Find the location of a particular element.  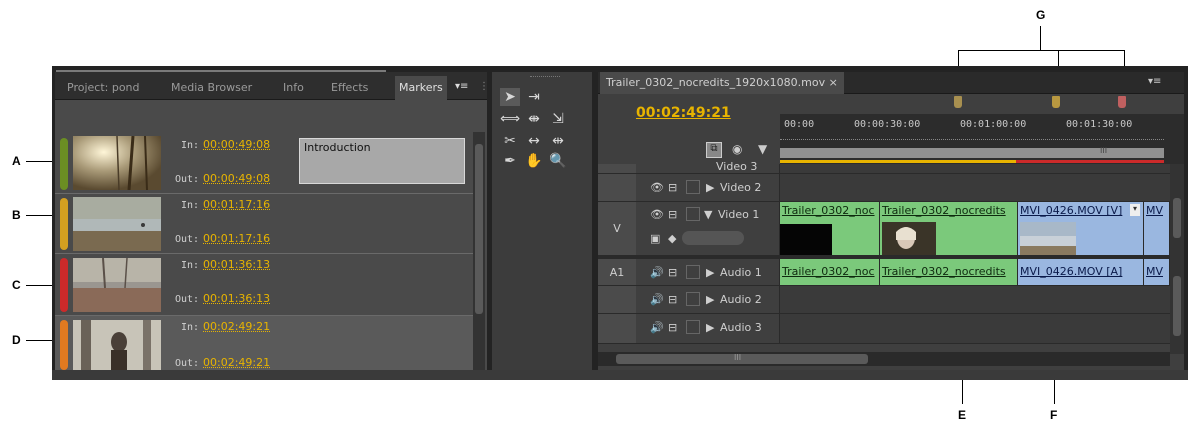

timeline-vertical-scrollbar is located at coordinates (1177, 259).